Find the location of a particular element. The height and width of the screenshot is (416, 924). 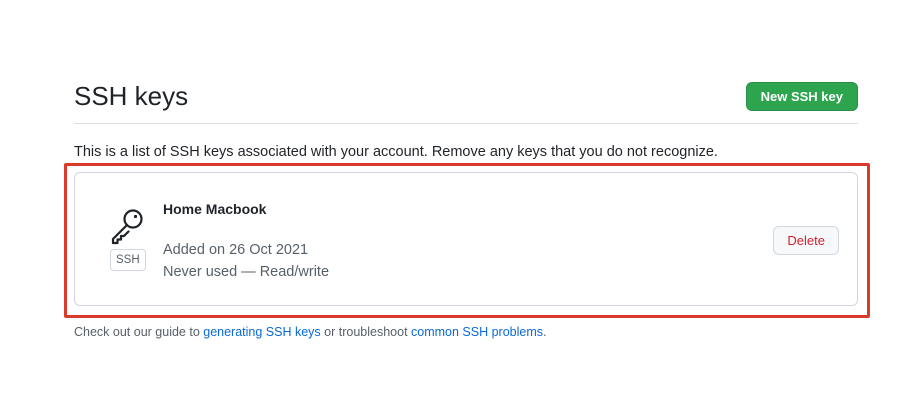

ssh-type-badge: SSH is located at coordinates (128, 260).